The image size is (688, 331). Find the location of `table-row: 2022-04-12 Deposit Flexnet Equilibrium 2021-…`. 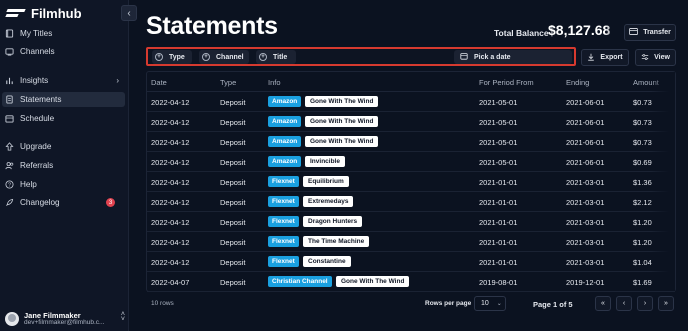

table-row: 2022-04-12 Deposit Flexnet Equilibrium 2021-… is located at coordinates (411, 182).